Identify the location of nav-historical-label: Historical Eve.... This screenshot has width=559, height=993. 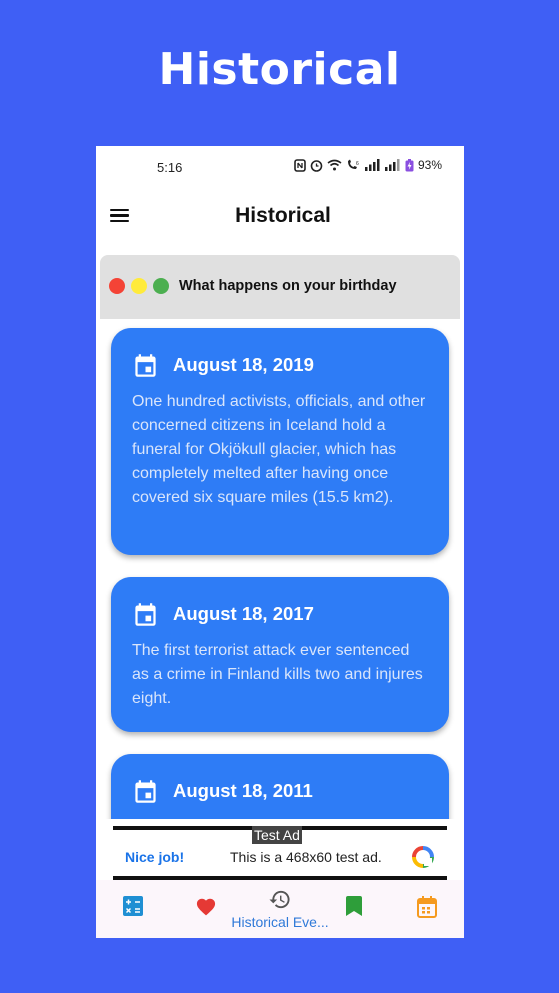
(280, 922).